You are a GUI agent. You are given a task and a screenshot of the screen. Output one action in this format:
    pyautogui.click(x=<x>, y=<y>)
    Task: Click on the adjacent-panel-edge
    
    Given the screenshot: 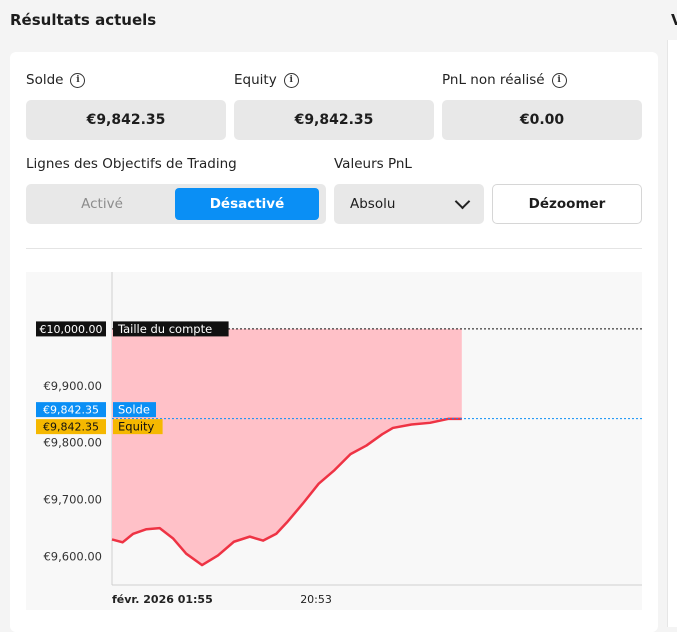 What is the action you would take?
    pyautogui.click(x=672, y=333)
    